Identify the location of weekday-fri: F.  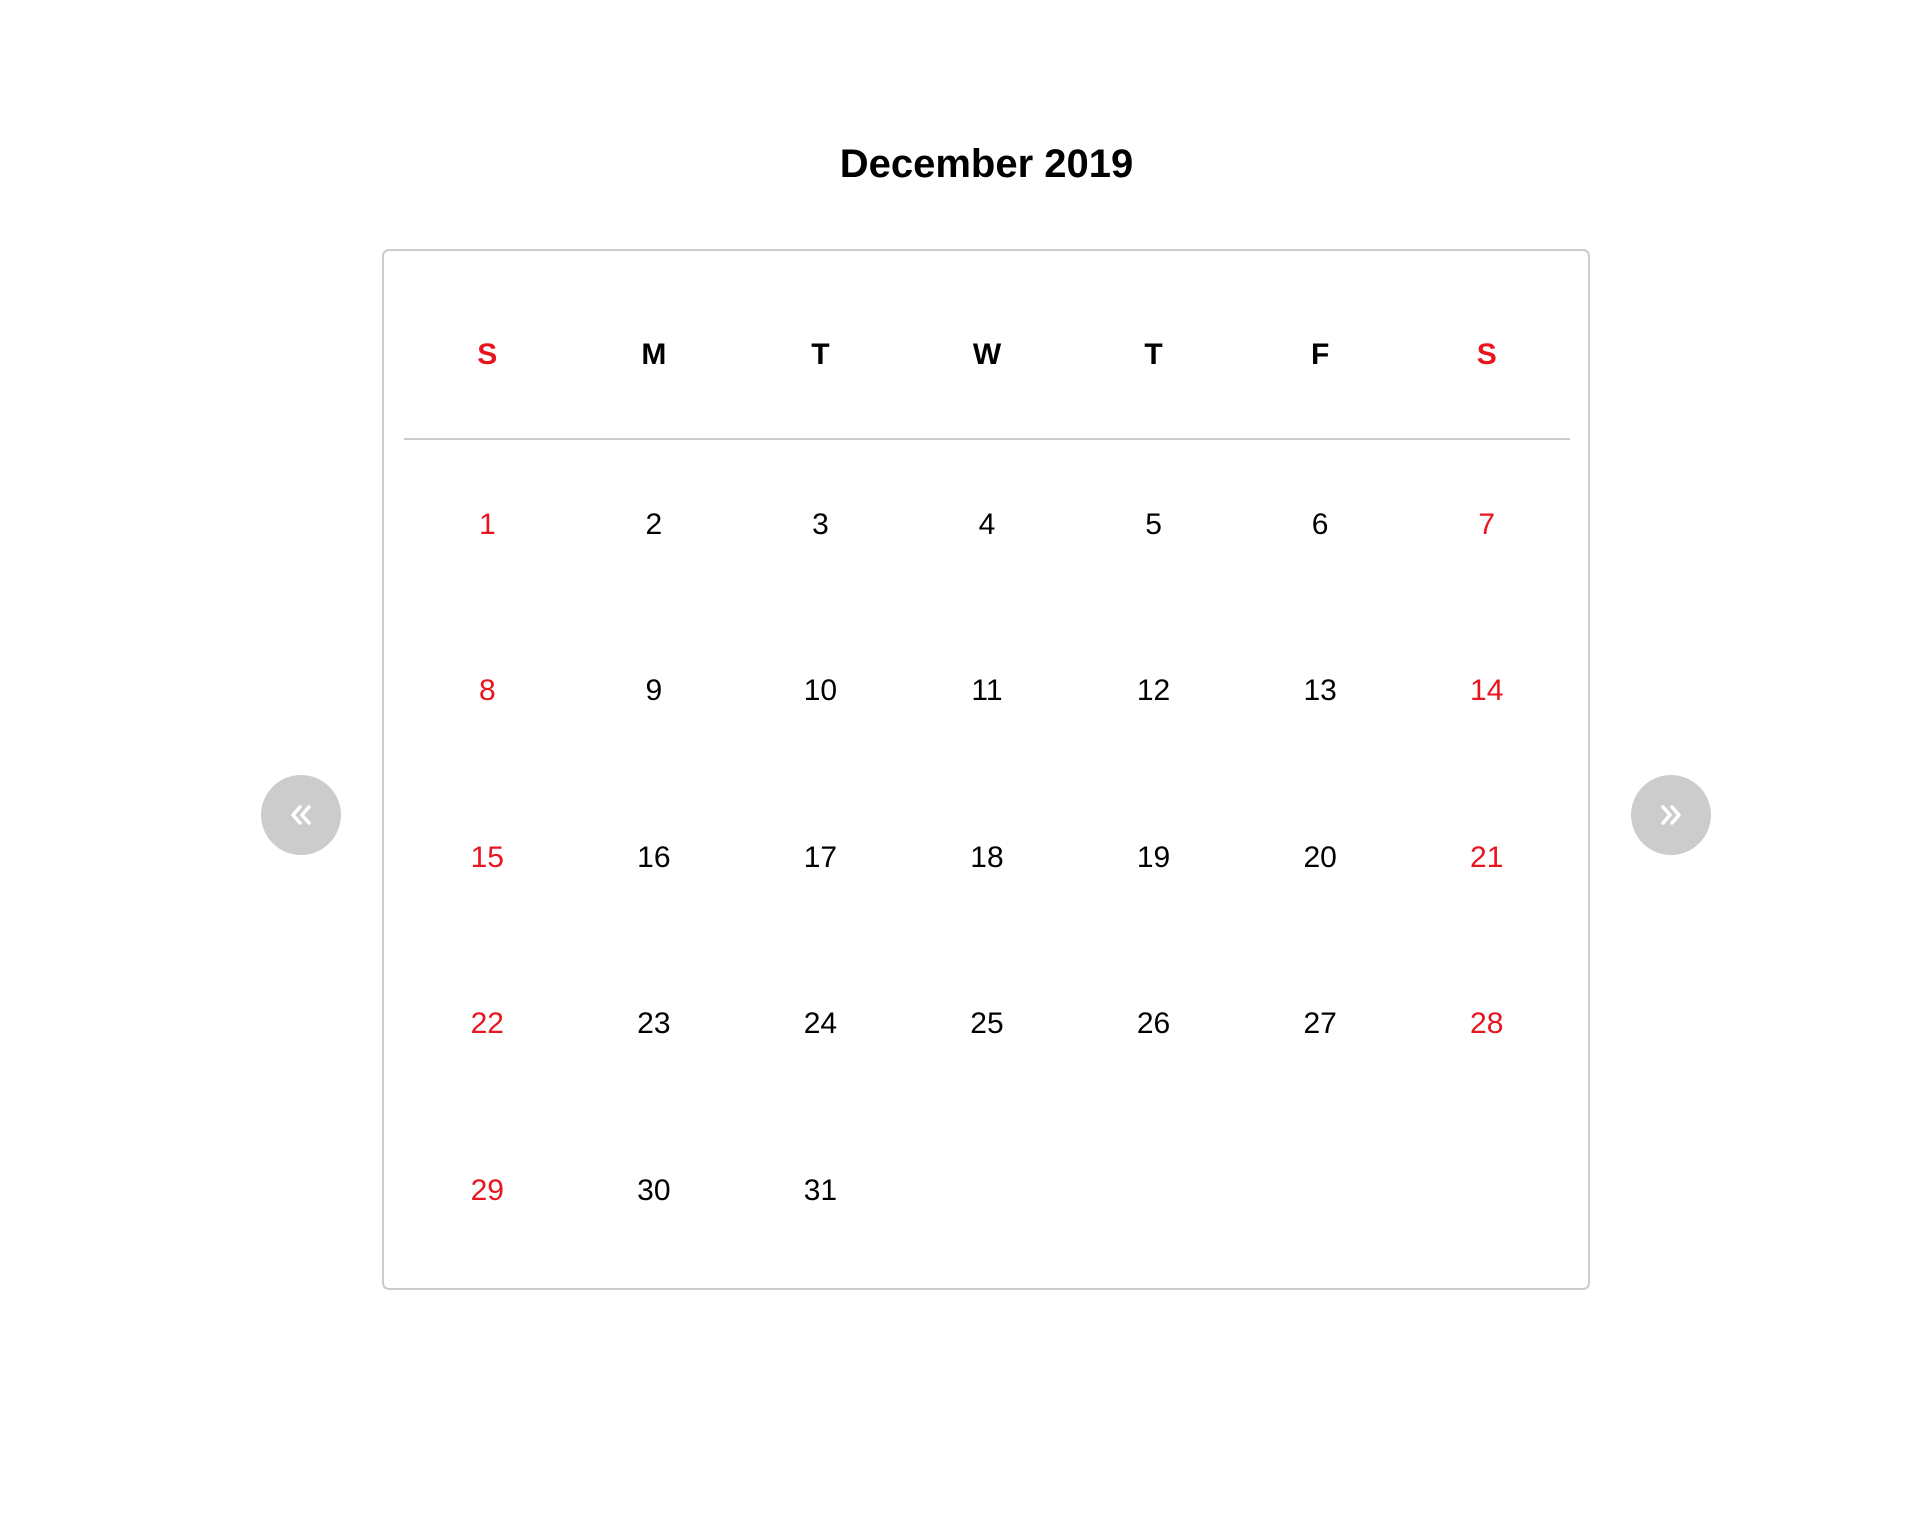
(1320, 354).